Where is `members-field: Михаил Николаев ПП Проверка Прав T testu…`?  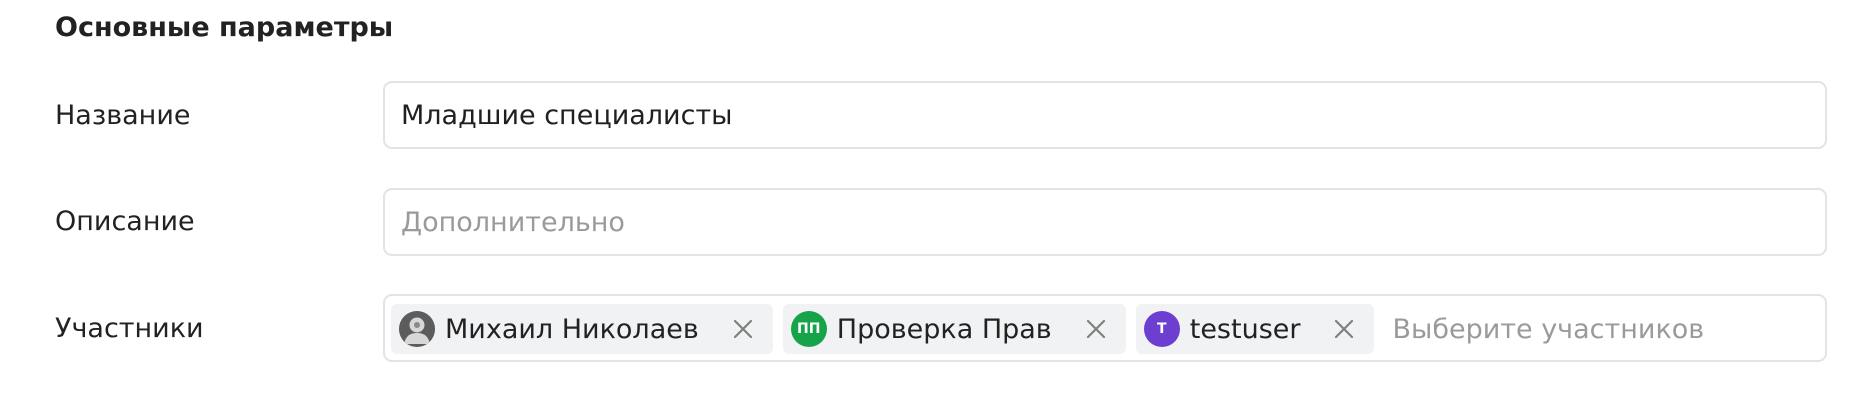
members-field: Михаил Николаев ПП Проверка Прав T testu… is located at coordinates (1105, 328).